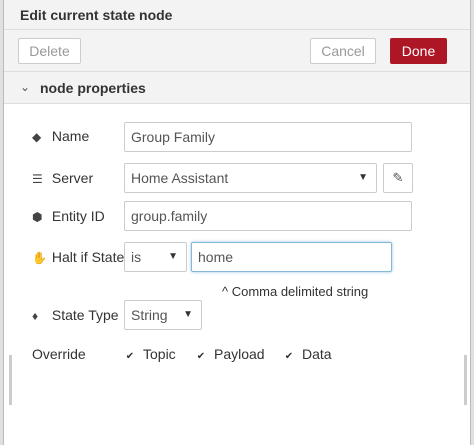 This screenshot has height=445, width=474. Describe the element at coordinates (465, 380) in the screenshot. I see `right-scrollbar` at that location.